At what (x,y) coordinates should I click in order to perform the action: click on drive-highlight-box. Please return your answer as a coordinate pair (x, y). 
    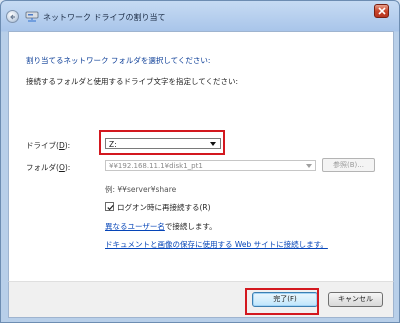
    Looking at the image, I should click on (162, 142).